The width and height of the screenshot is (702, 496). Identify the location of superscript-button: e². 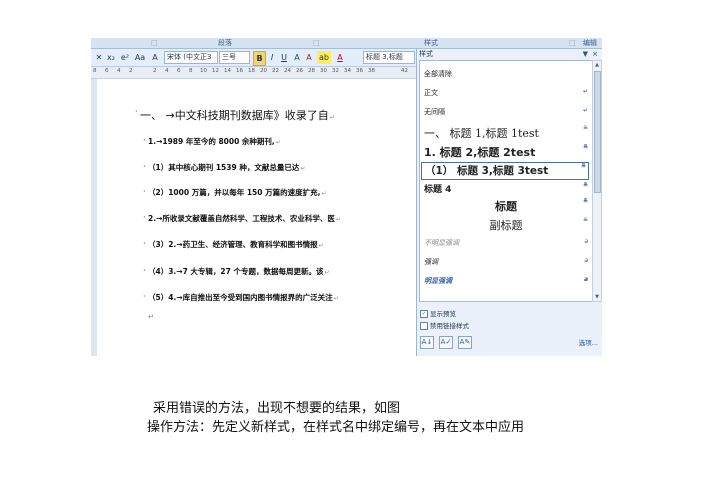
(125, 57).